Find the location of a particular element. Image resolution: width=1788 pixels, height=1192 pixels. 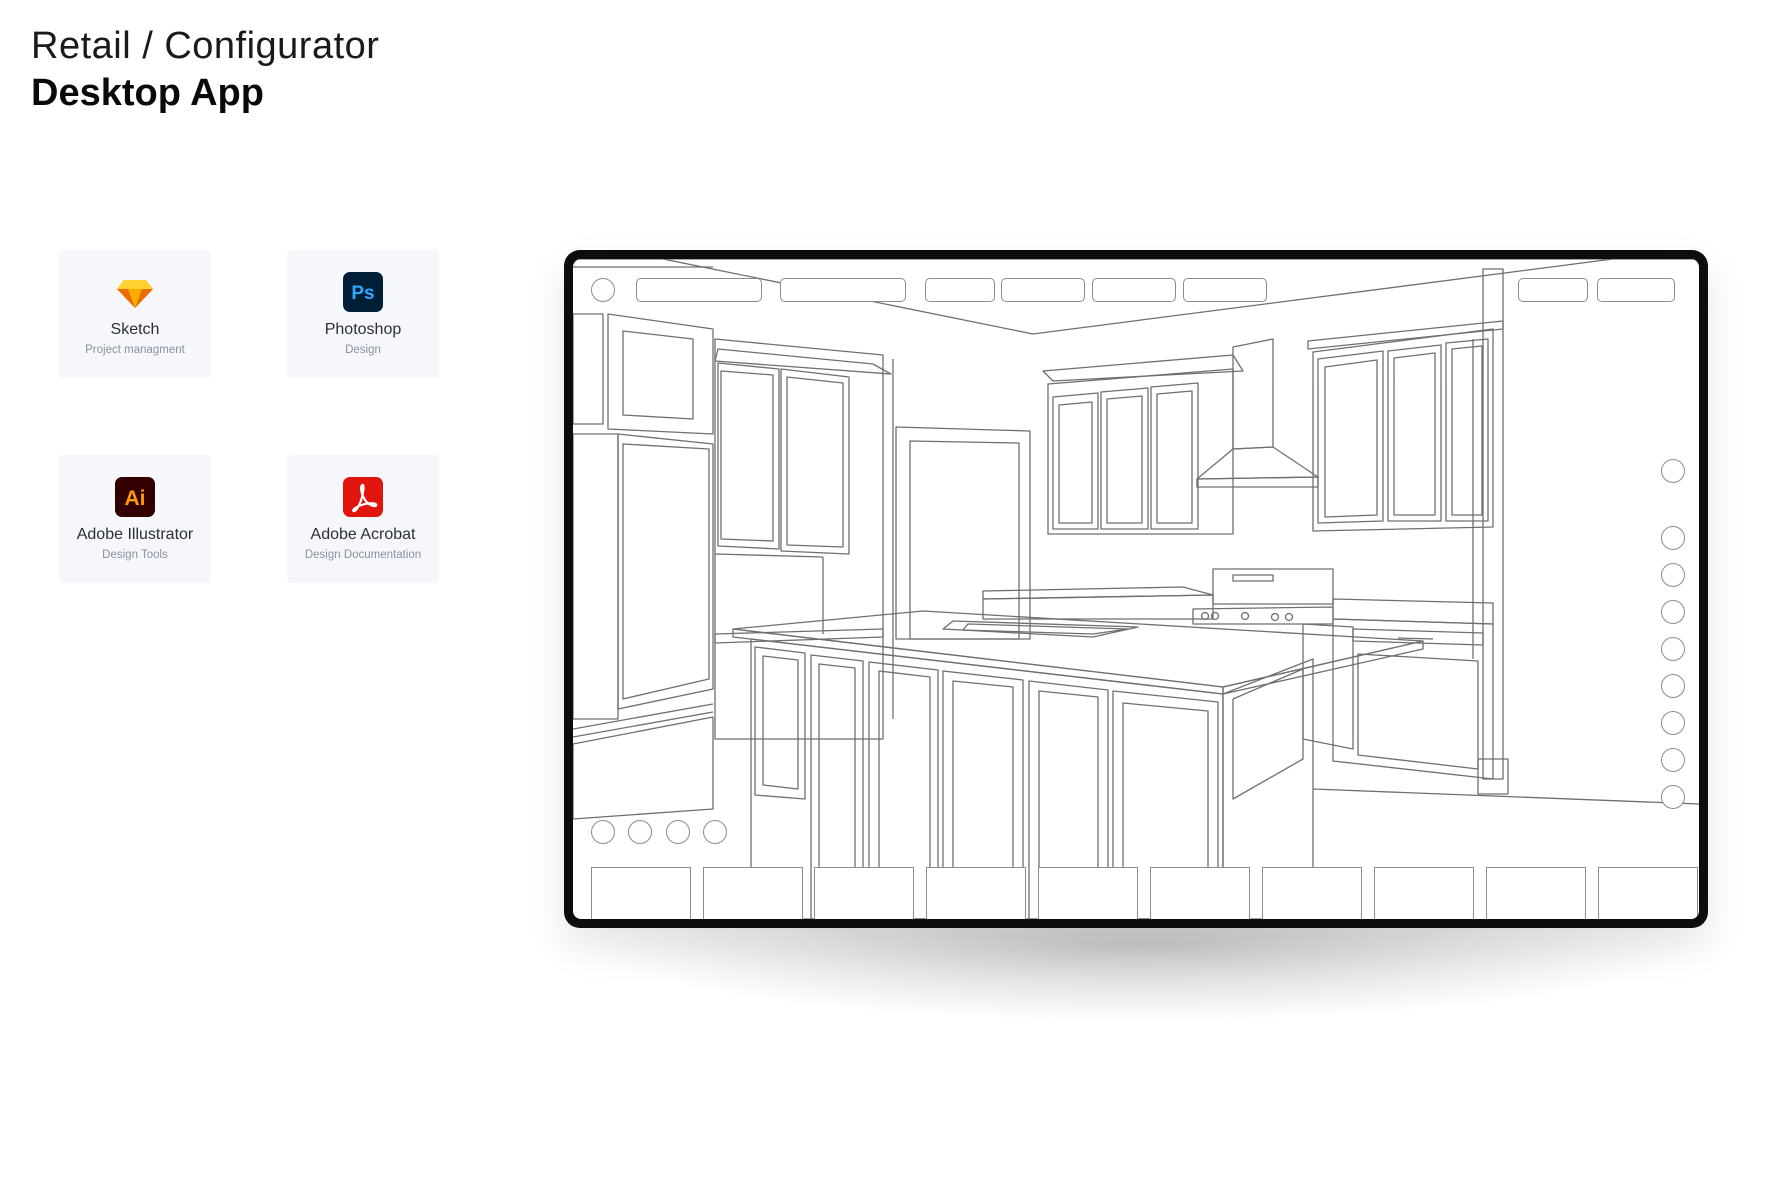

acrobat-icon is located at coordinates (363, 497).